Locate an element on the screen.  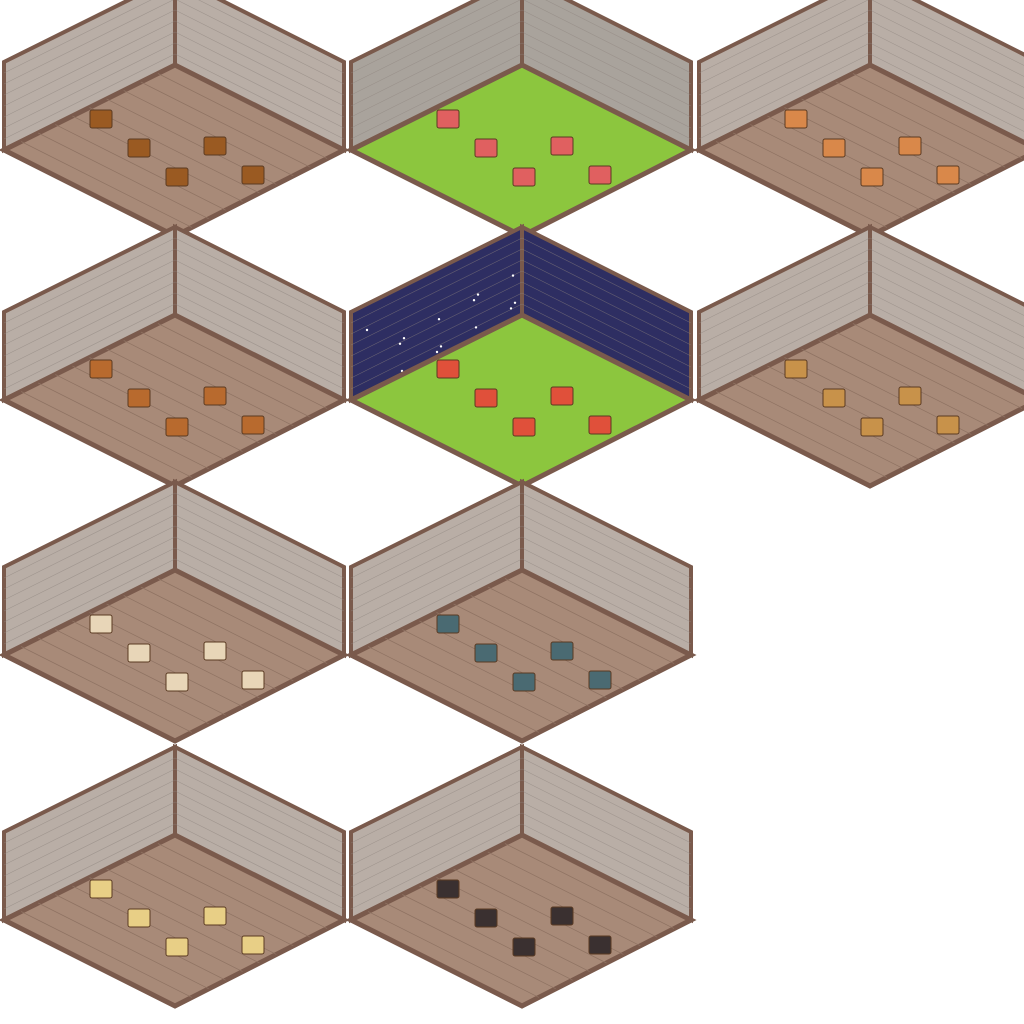
room-library is located at coordinates (175, 119).